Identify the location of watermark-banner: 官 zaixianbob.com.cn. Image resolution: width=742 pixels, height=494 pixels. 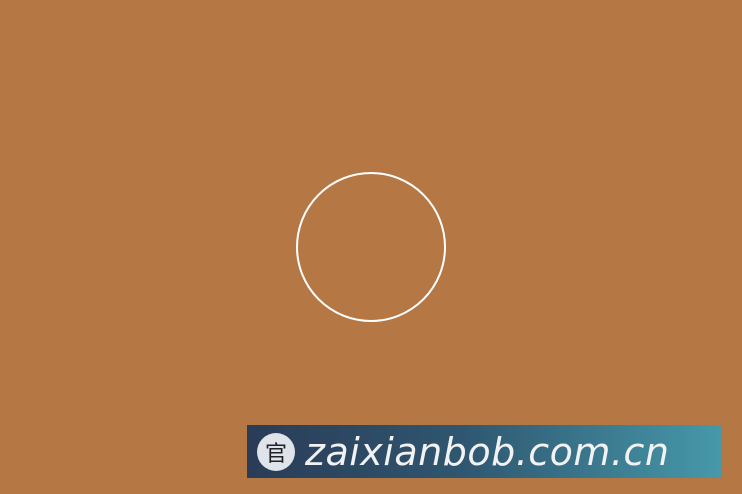
(484, 451).